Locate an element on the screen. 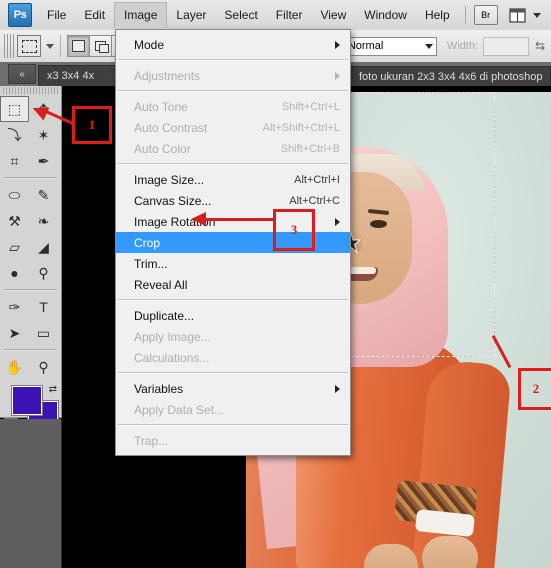 The image size is (551, 568). menu-item-variables: Variables is located at coordinates (233, 388).